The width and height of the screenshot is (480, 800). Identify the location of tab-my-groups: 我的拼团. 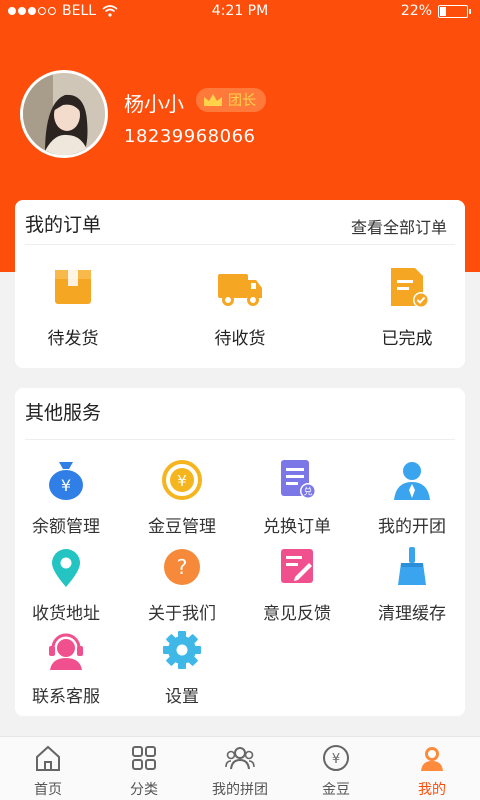
(240, 771).